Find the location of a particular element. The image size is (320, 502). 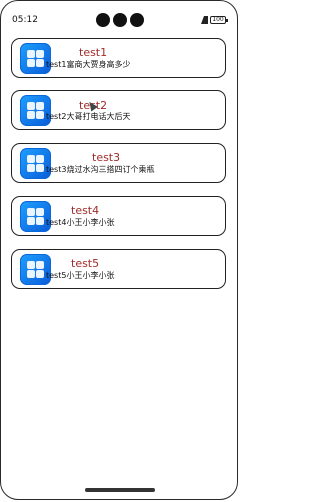

item-description: test3烧过水沟三搭四订个乘瓶 is located at coordinates (100, 169).